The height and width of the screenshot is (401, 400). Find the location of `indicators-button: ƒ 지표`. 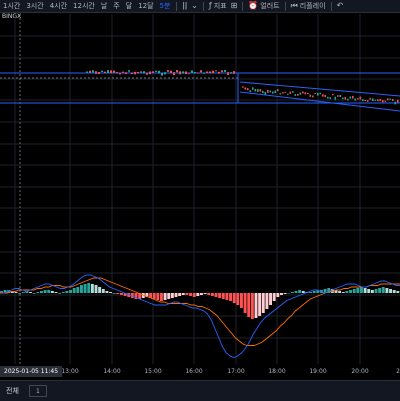

indicators-button: ƒ 지표 is located at coordinates (218, 6).